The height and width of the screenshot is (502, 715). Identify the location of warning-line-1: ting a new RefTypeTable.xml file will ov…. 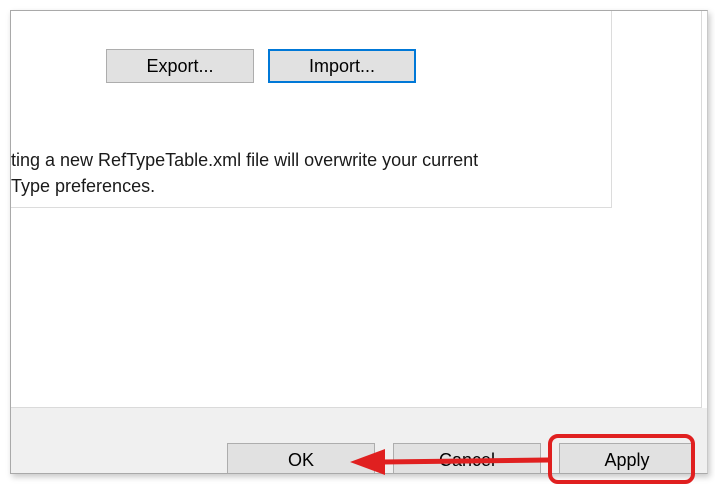
(245, 160).